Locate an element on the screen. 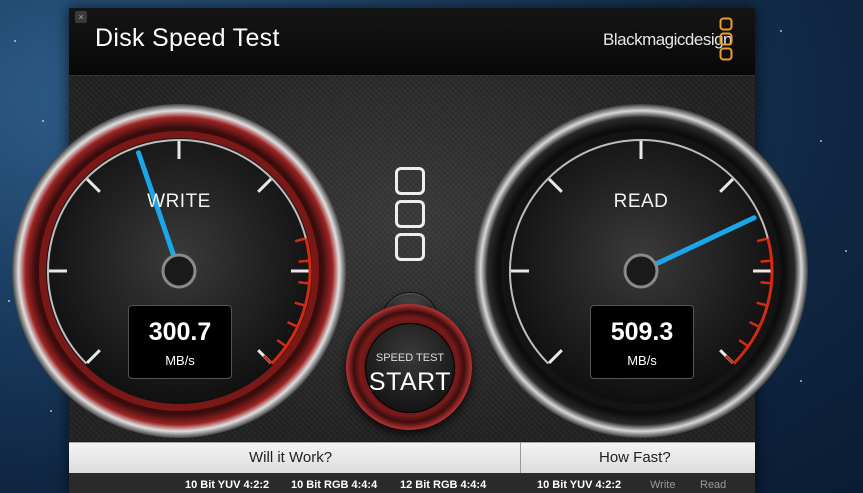 The width and height of the screenshot is (863, 493). write-gauge-hub is located at coordinates (179, 271).